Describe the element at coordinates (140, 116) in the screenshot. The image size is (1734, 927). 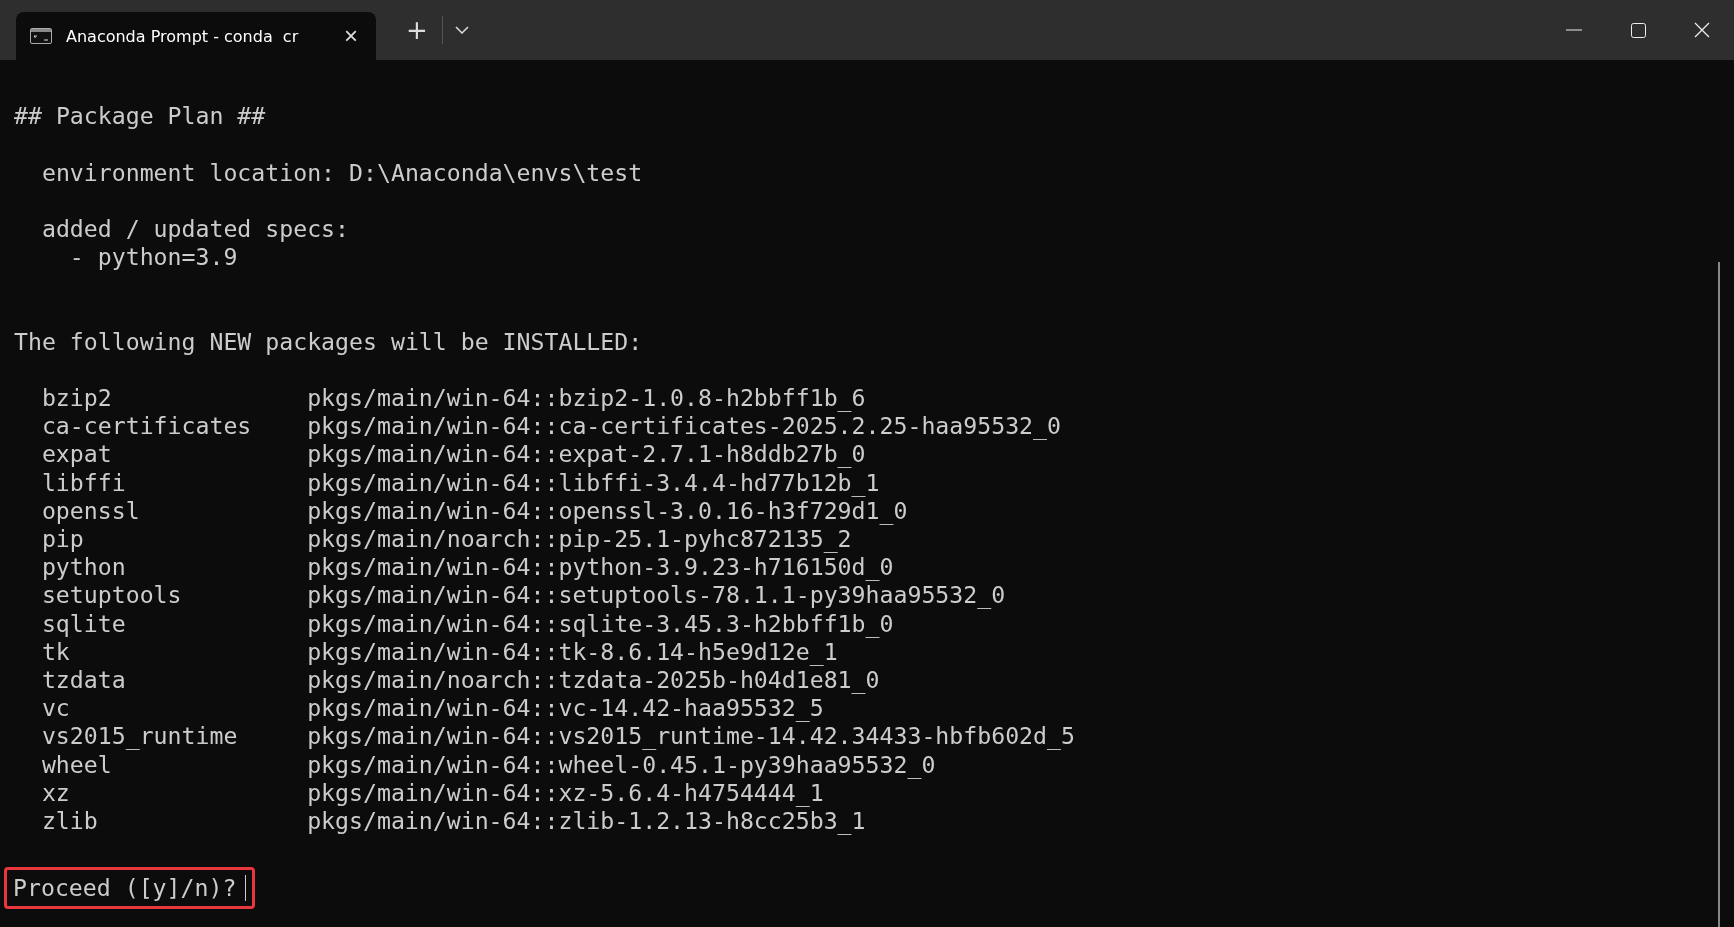
I see `section-heading: ## Package Plan ##` at that location.